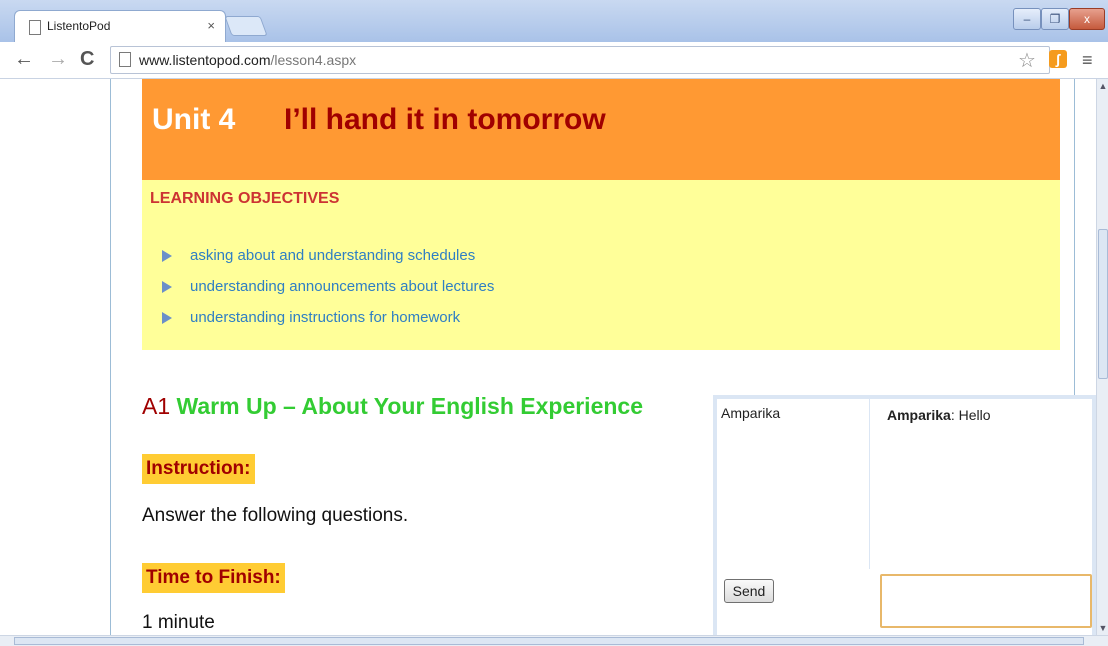  I want to click on forward-arrow-icon: →, so click(58, 59).